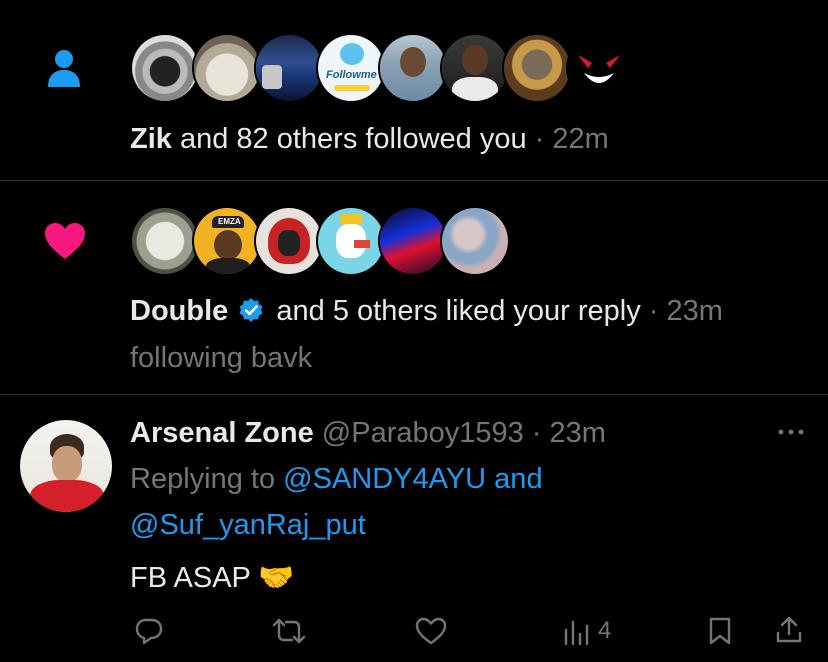  I want to click on like-description: and 5 others liked your reply, so click(454, 311).